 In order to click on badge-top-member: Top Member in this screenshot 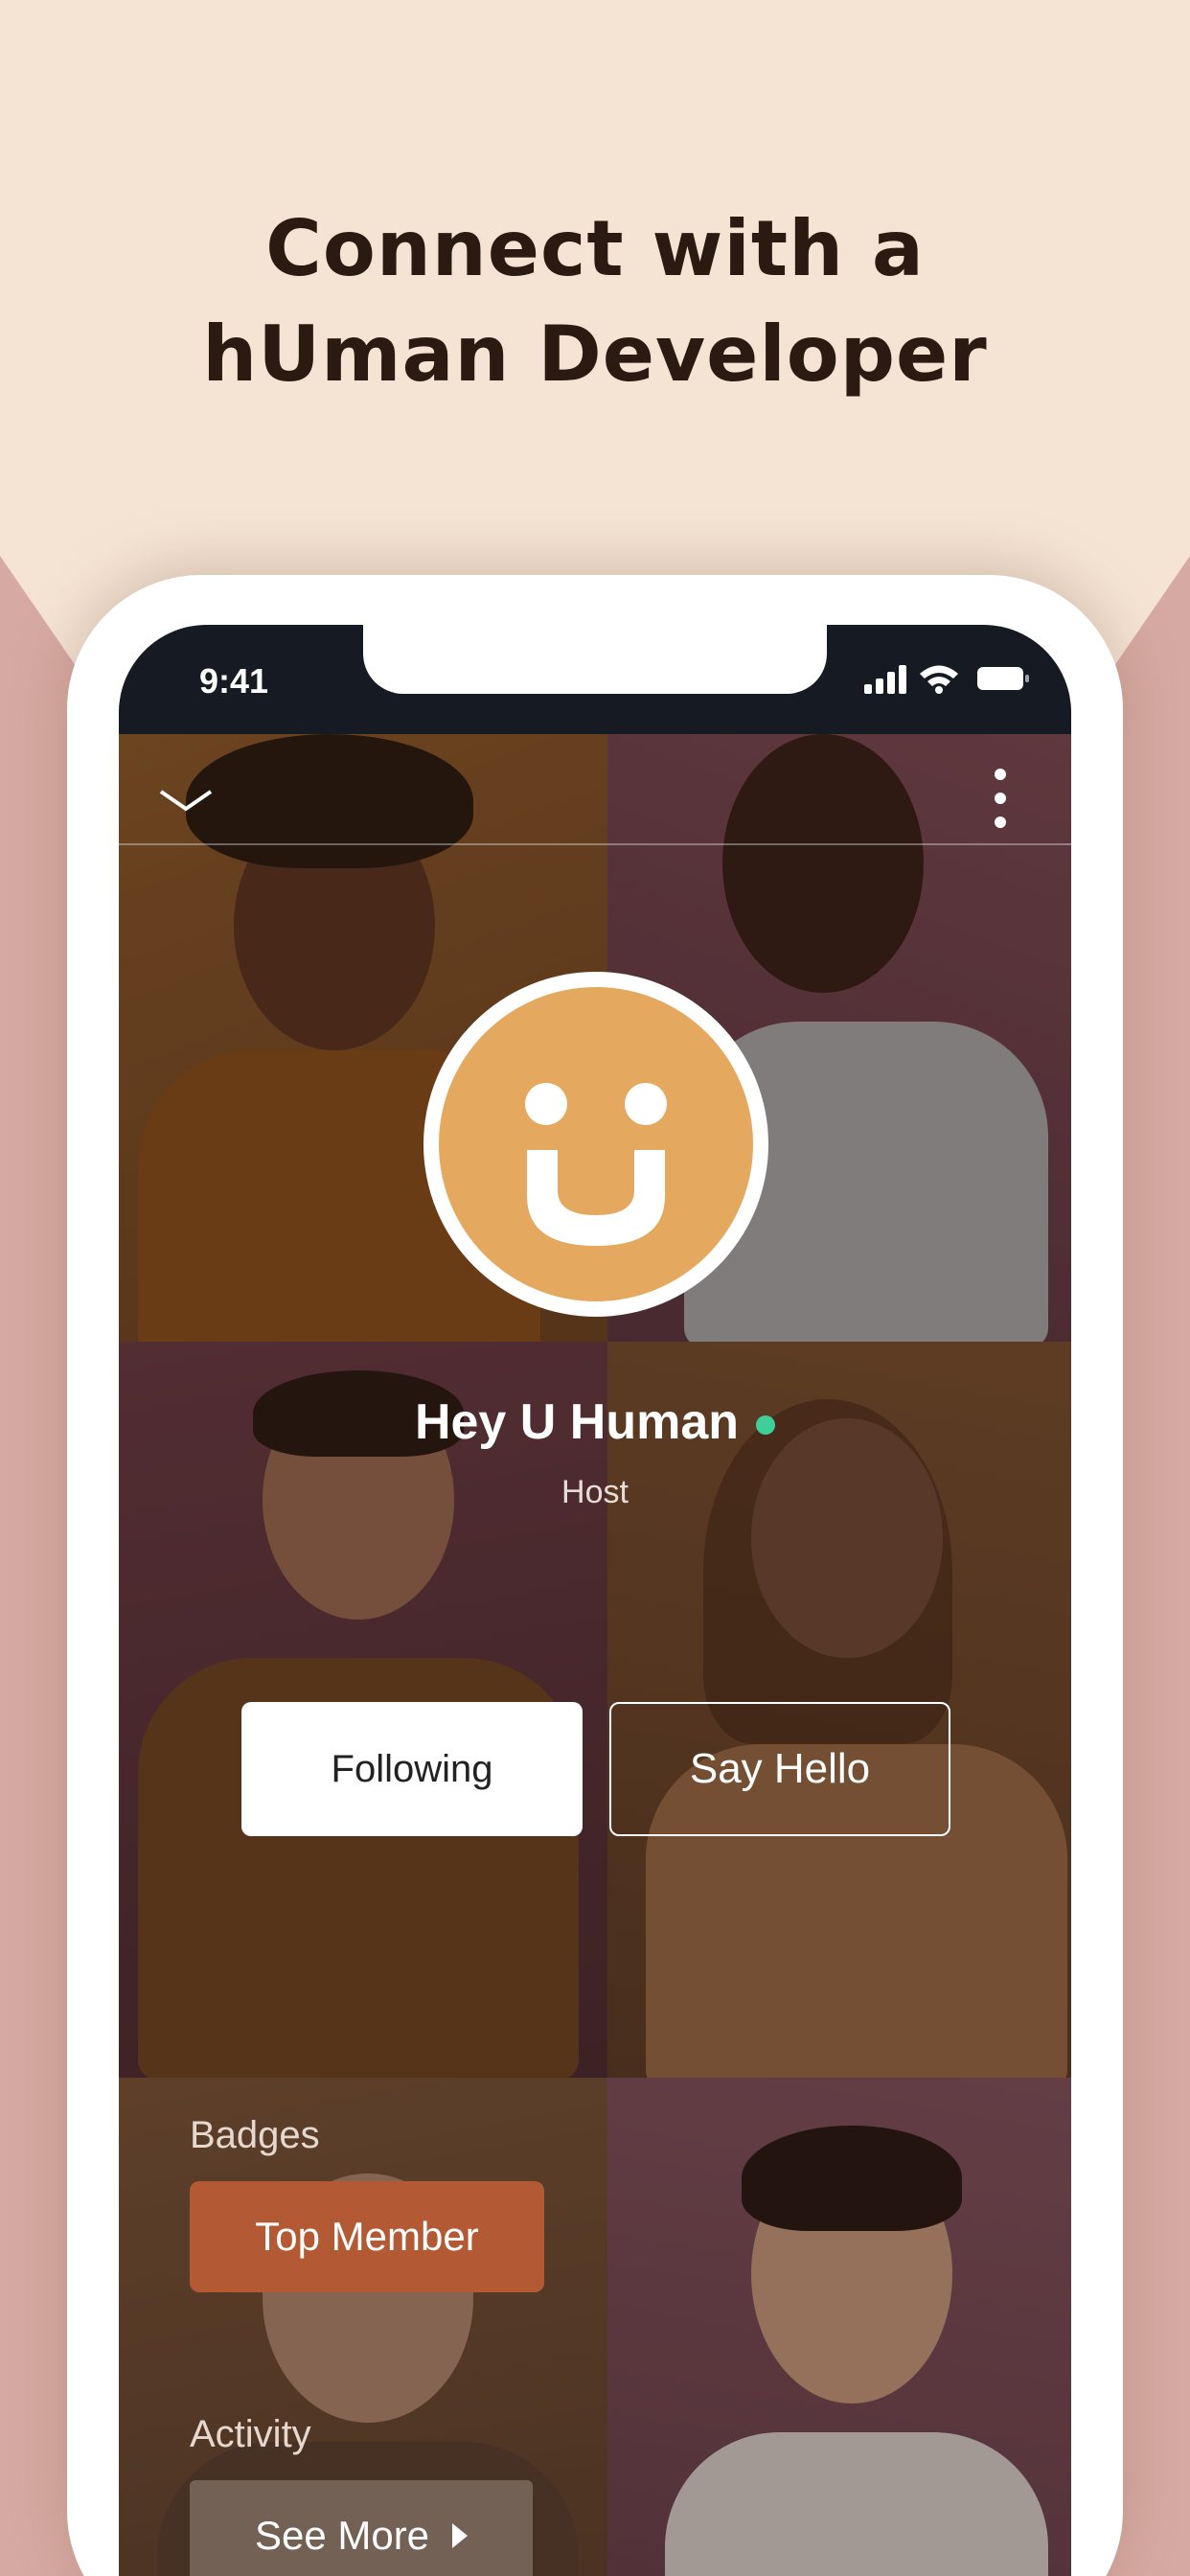, I will do `click(367, 2236)`.